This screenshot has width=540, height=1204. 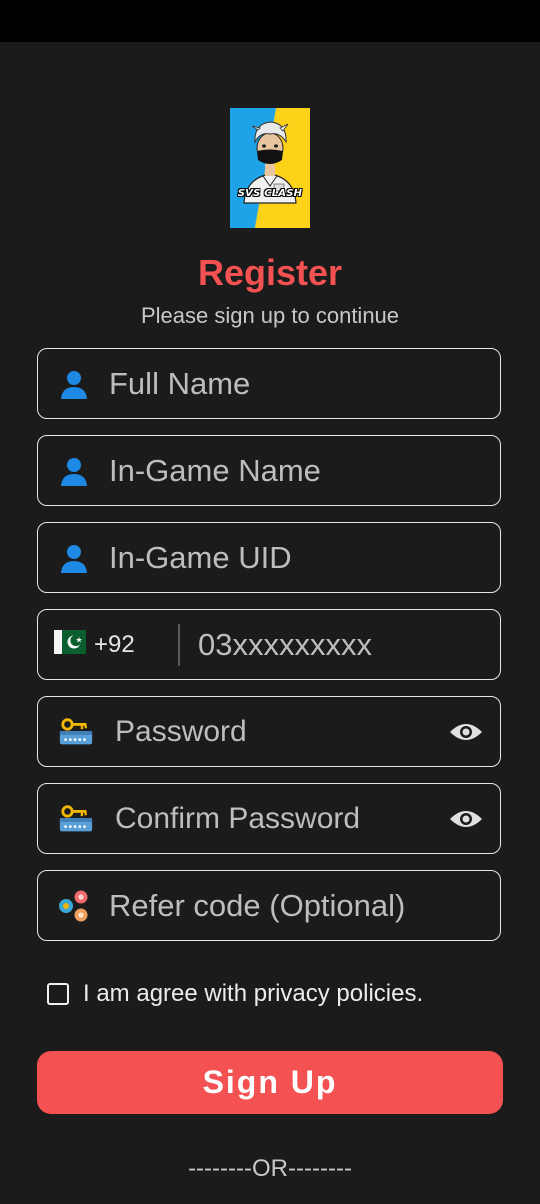 I want to click on referral-icon, so click(x=74, y=906).